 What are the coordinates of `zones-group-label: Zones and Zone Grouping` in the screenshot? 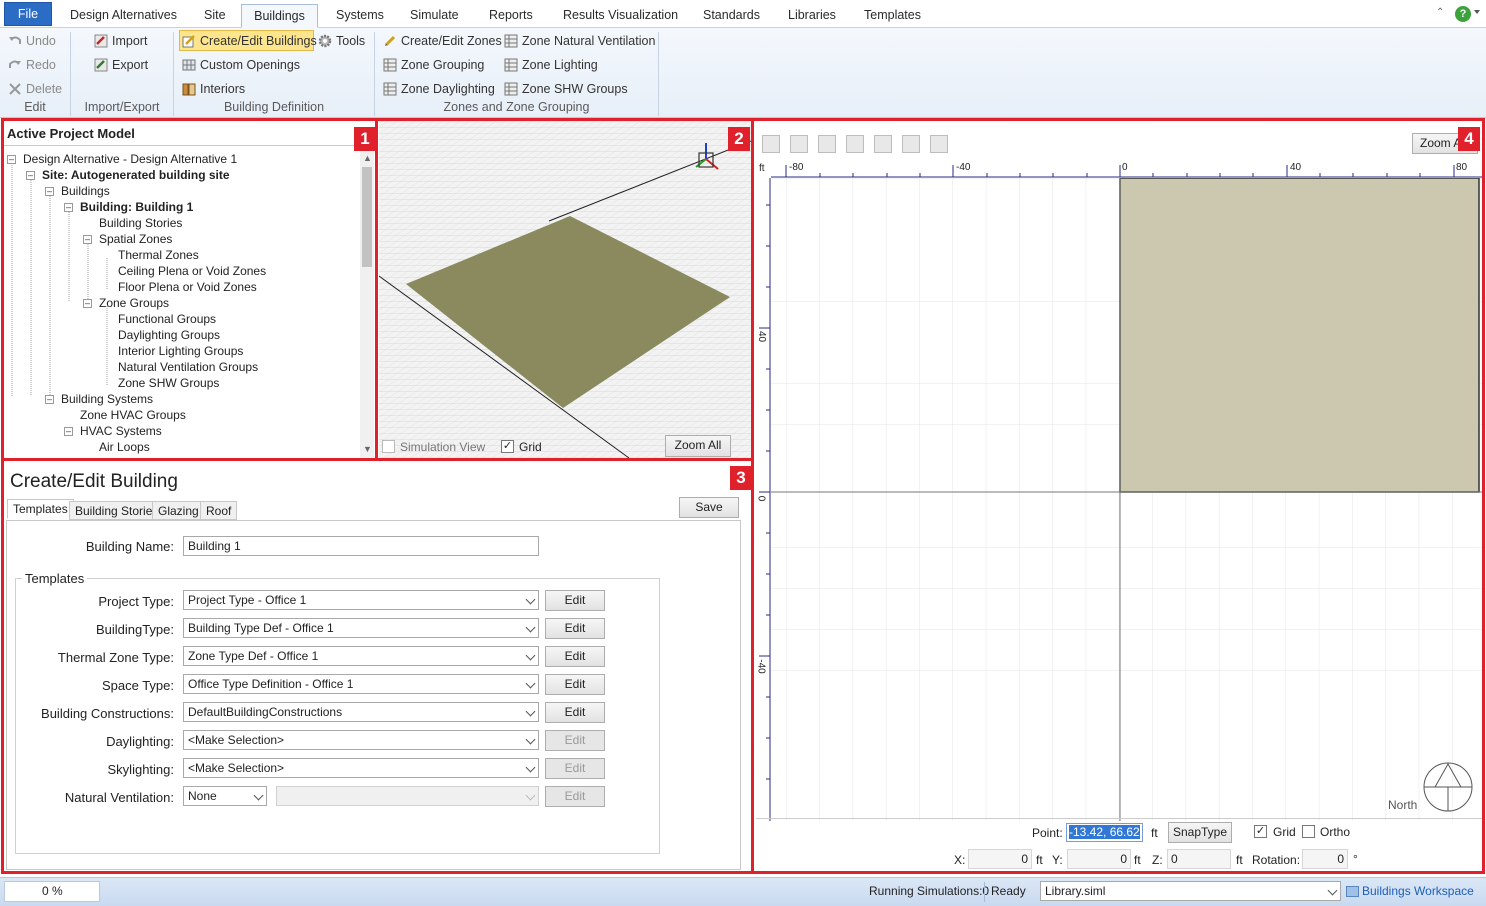 It's located at (516, 107).